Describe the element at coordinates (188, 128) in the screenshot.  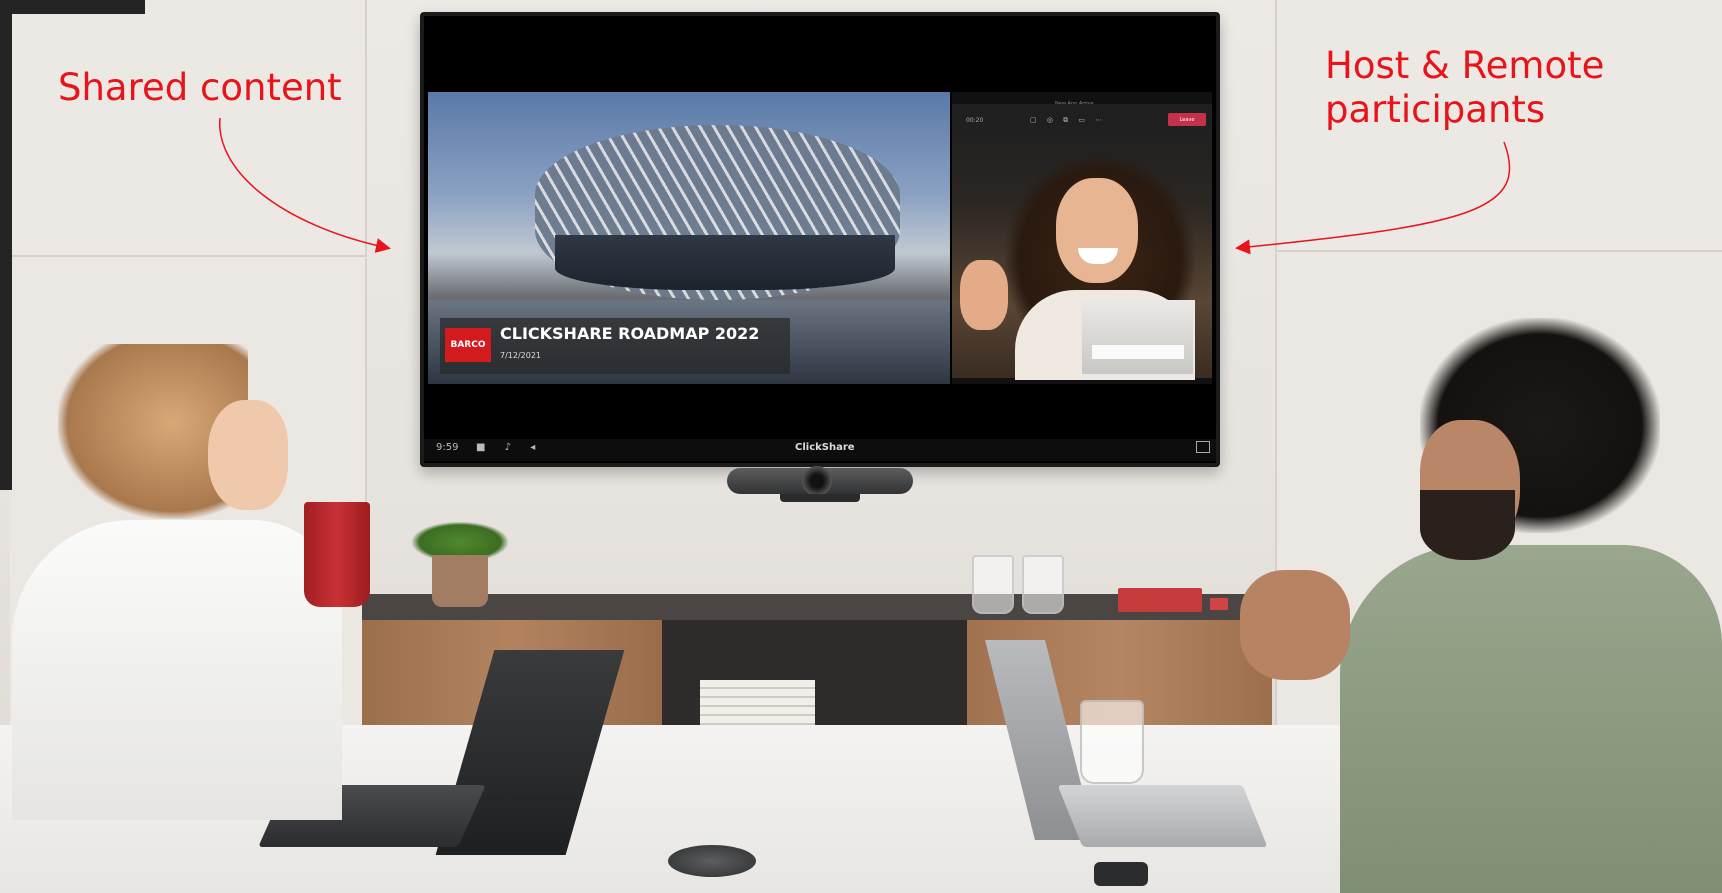
I see `acoustic-panel-left-upper` at that location.